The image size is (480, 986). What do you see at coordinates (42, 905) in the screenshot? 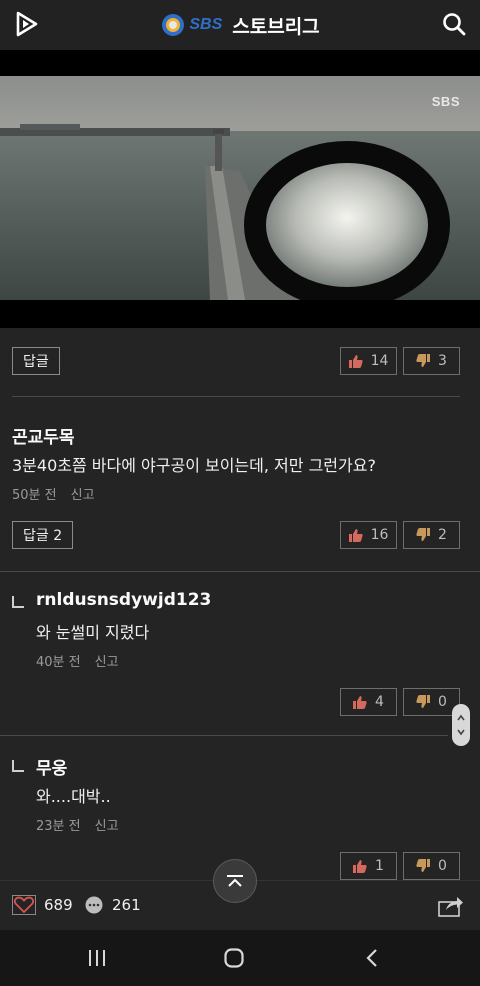
I see `like-stat: 689` at bounding box center [42, 905].